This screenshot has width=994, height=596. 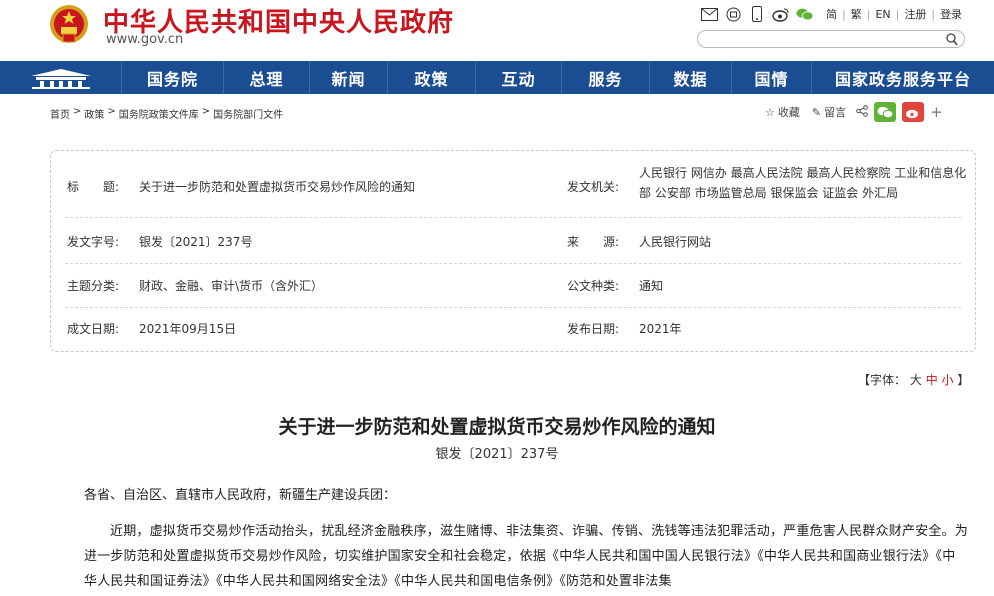 I want to click on font-large-button: 大, so click(x=916, y=380).